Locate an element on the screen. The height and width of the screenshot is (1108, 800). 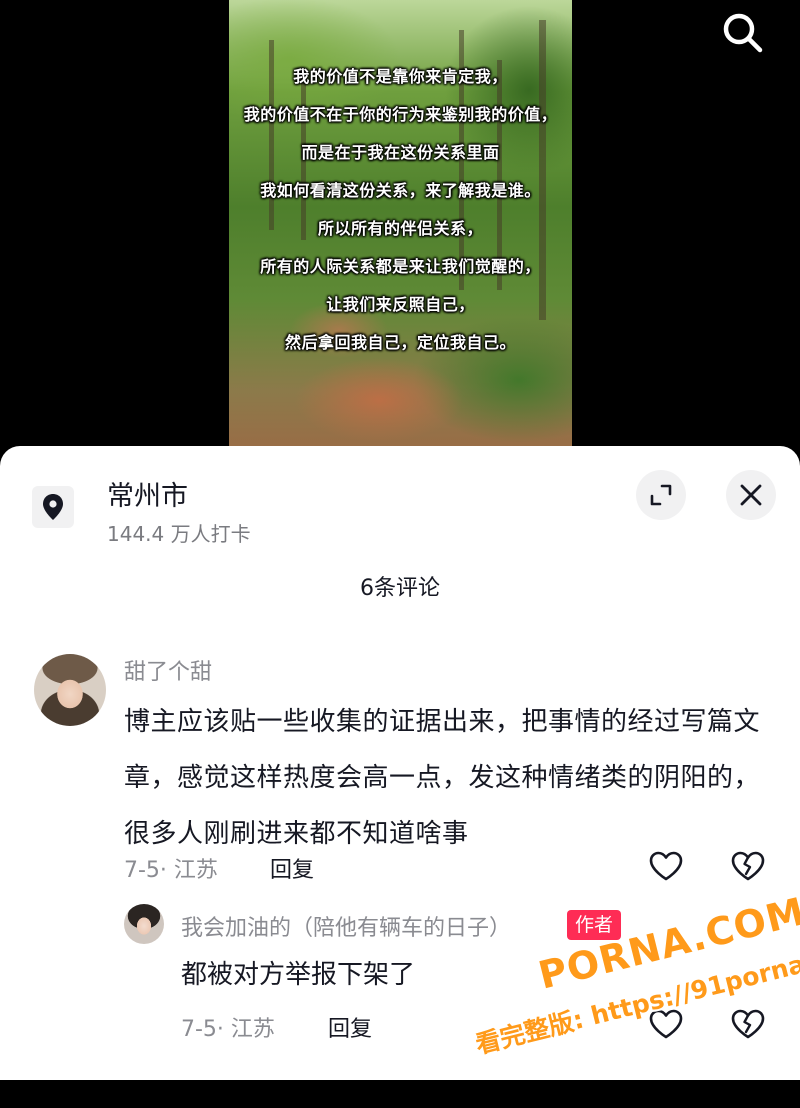
caption-line: 我的价值不在于你的行为来鉴别我的价值， is located at coordinates (400, 114).